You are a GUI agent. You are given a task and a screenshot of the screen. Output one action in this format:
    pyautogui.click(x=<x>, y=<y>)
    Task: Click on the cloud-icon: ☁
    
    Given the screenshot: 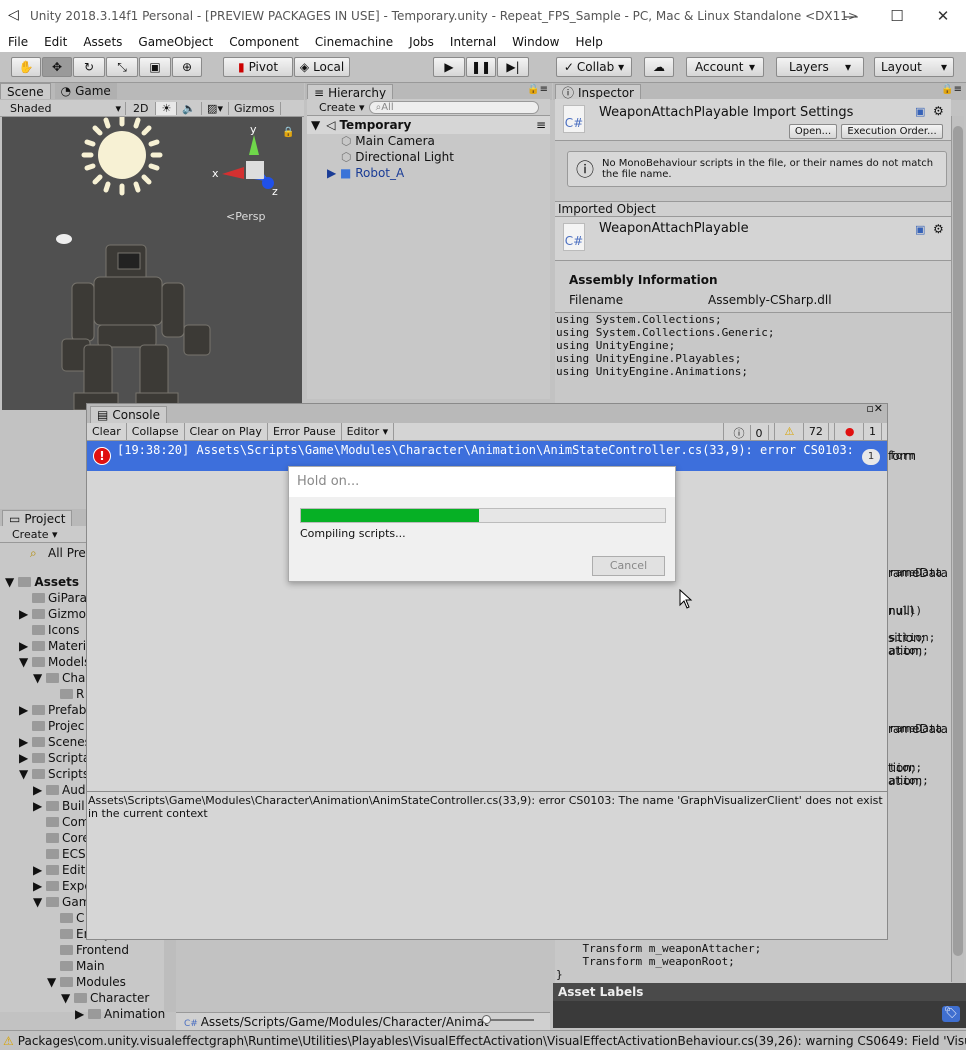 What is the action you would take?
    pyautogui.click(x=659, y=67)
    